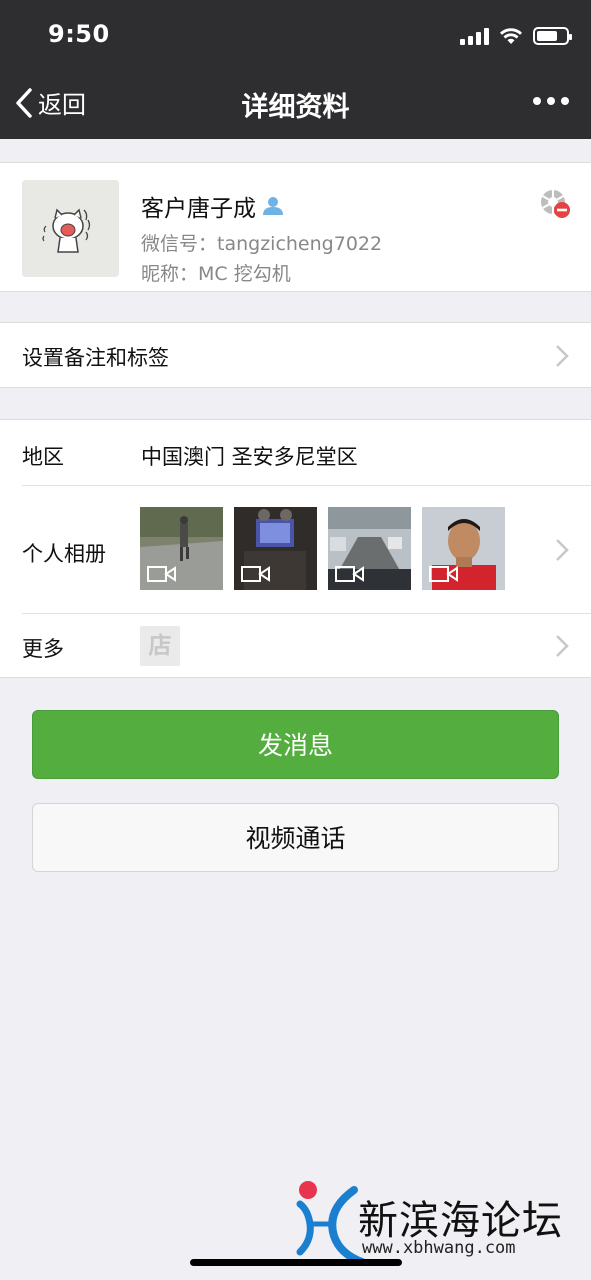 The image size is (591, 1280). What do you see at coordinates (295, 744) in the screenshot?
I see `send-message-button: 发消息` at bounding box center [295, 744].